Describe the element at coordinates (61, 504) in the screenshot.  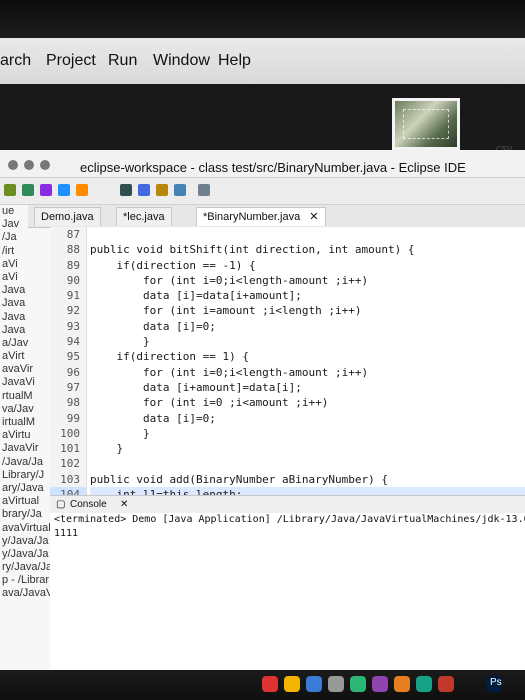
I see `console-icon: ▢` at that location.